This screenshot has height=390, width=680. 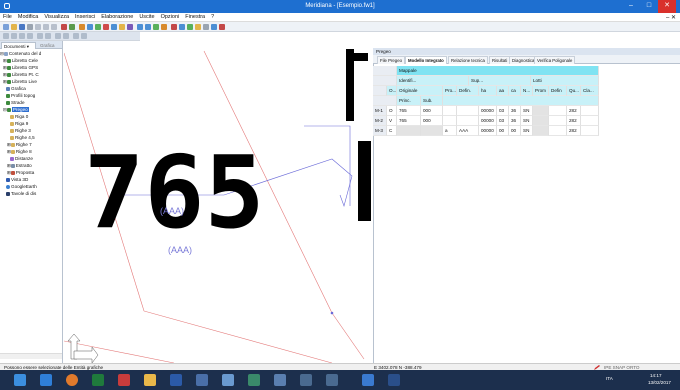 What do you see at coordinates (31, 74) in the screenshot?
I see `tree-item-libretto-pt: ⊞ Libretto Pt. C` at bounding box center [31, 74].